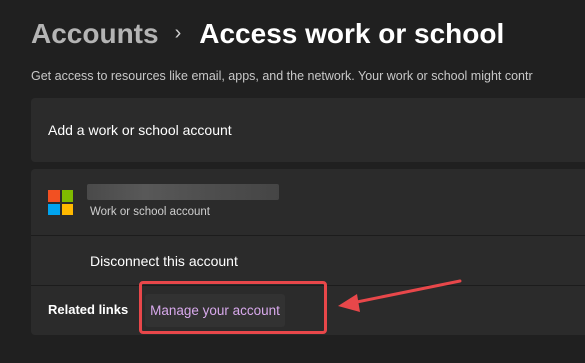  Describe the element at coordinates (164, 260) in the screenshot. I see `disconnect-account-label: Disconnect this account` at that location.